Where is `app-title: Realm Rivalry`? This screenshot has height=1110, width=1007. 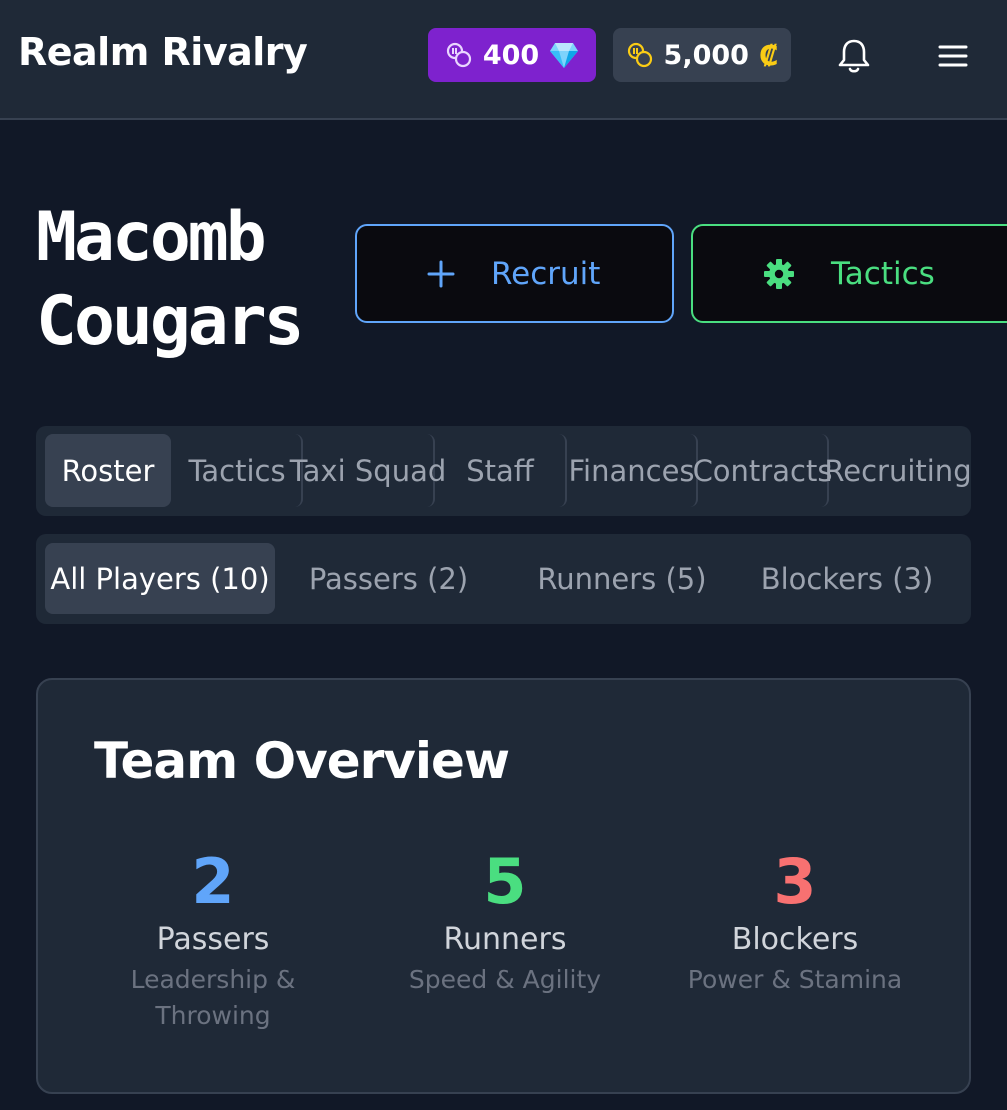
app-title: Realm Rivalry is located at coordinates (163, 52).